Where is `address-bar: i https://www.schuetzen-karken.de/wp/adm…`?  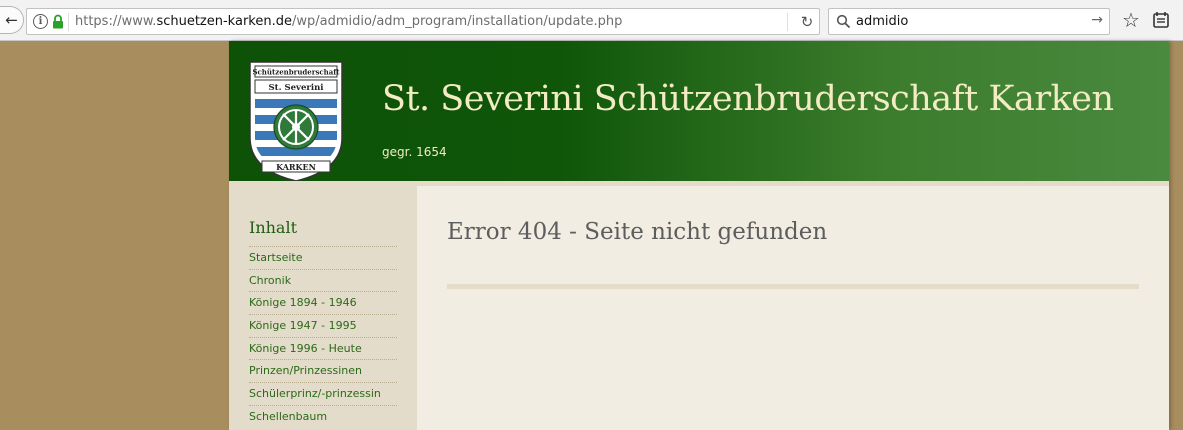 address-bar: i https://www.schuetzen-karken.de/wp/adm… is located at coordinates (423, 21).